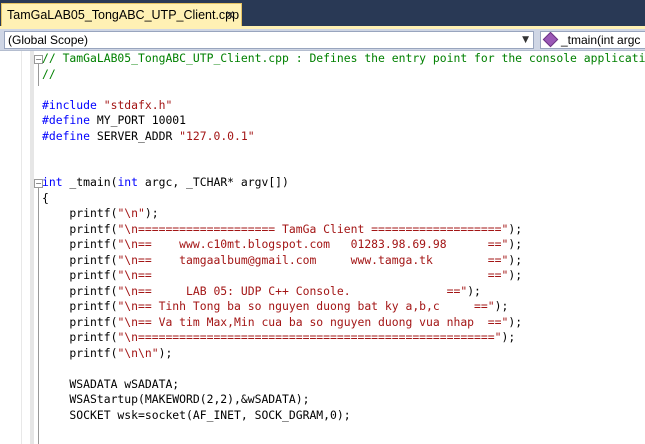 This screenshot has width=645, height=444. I want to click on close-icon: ✕, so click(230, 15).